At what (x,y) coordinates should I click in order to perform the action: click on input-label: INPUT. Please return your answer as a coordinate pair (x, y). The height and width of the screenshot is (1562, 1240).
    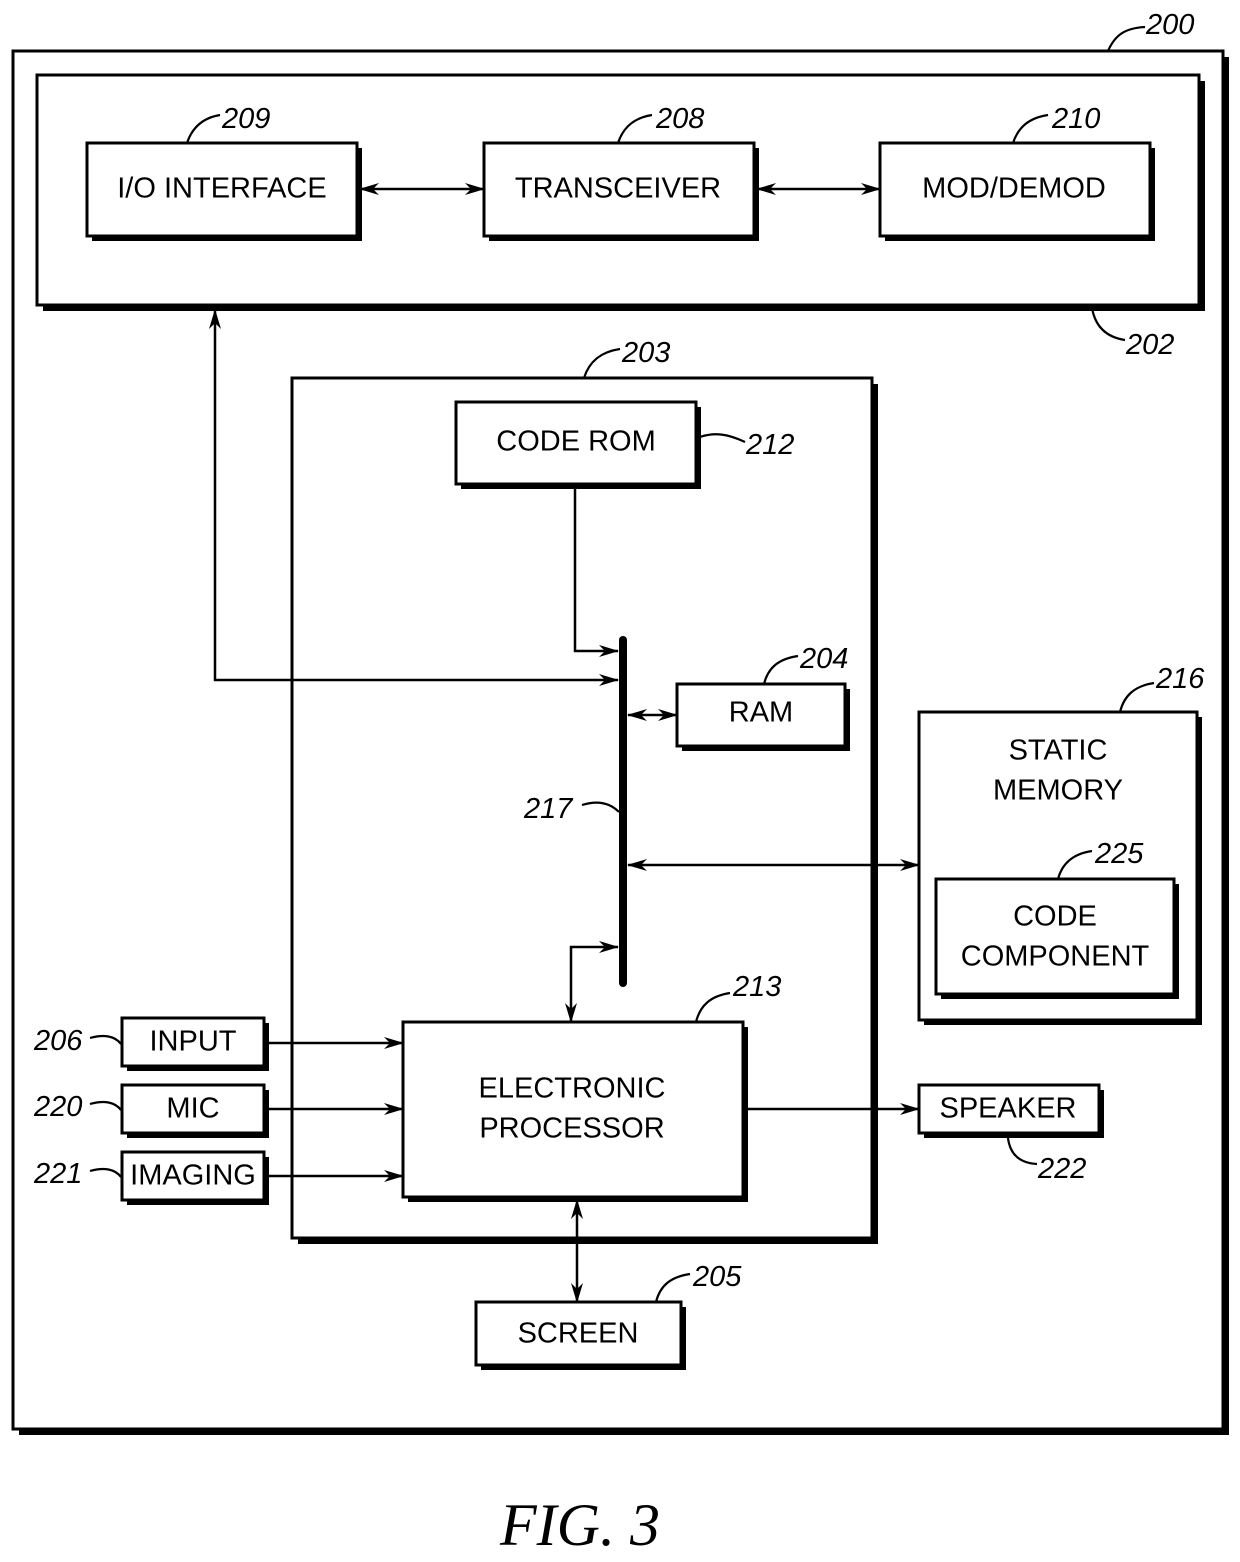
    Looking at the image, I should click on (193, 1042).